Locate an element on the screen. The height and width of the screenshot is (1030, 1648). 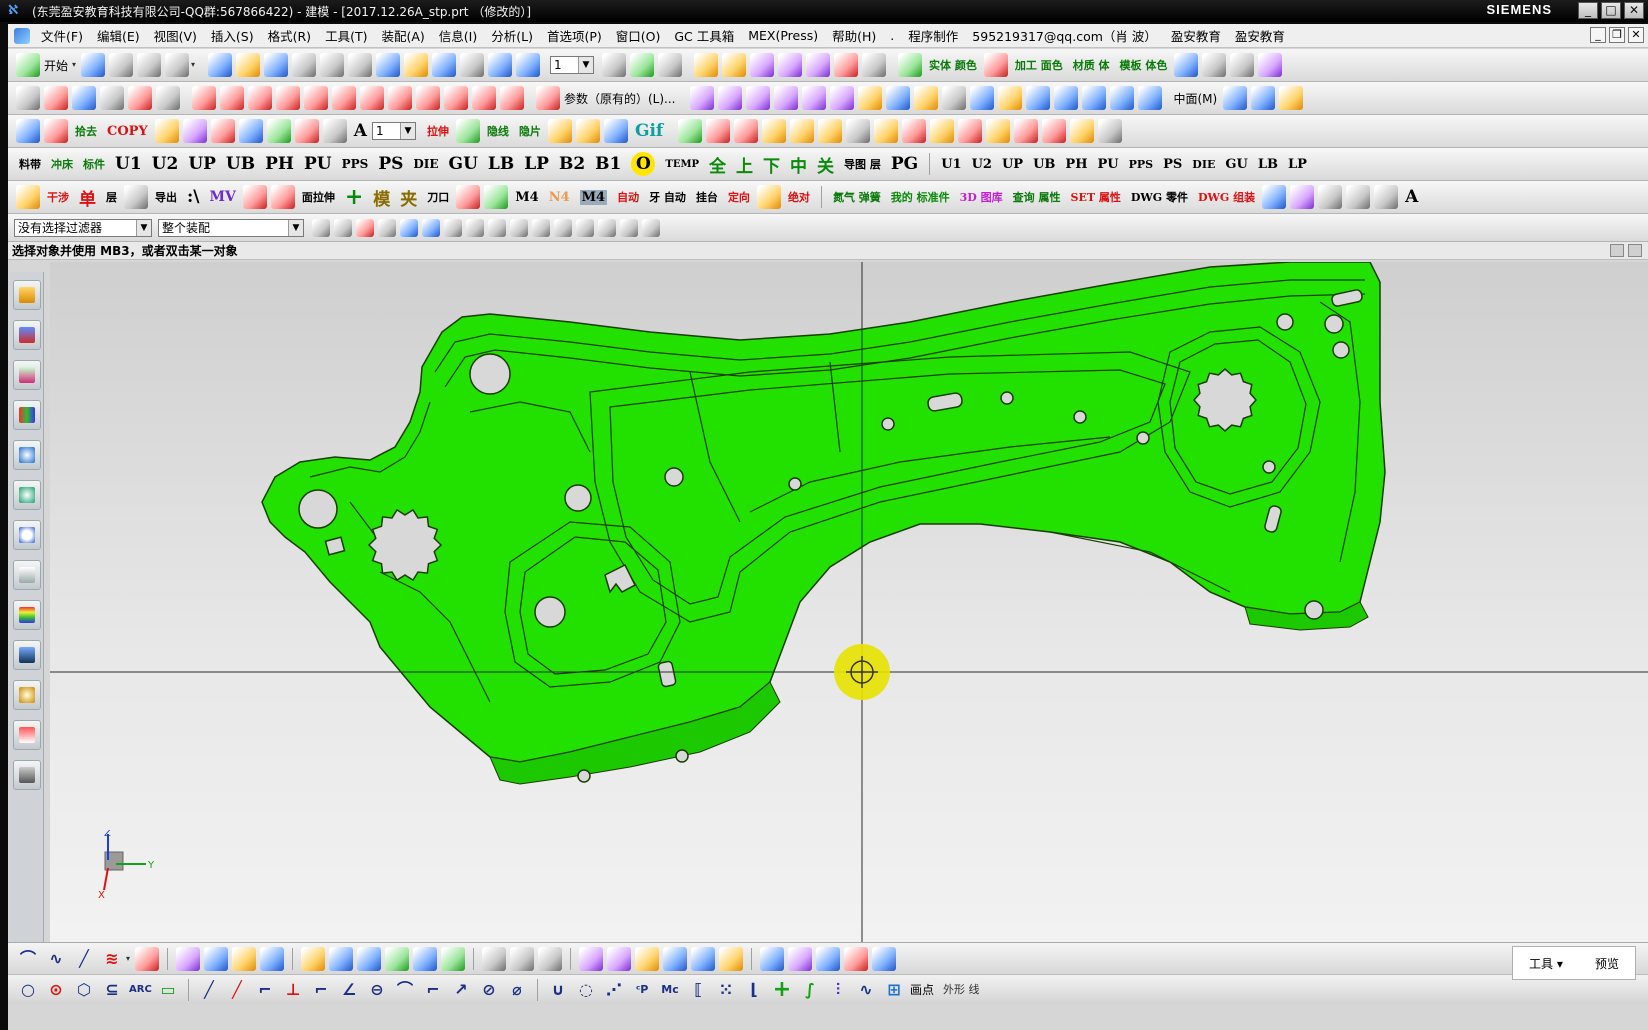
curve-match-icon: Mc is located at coordinates (670, 990).